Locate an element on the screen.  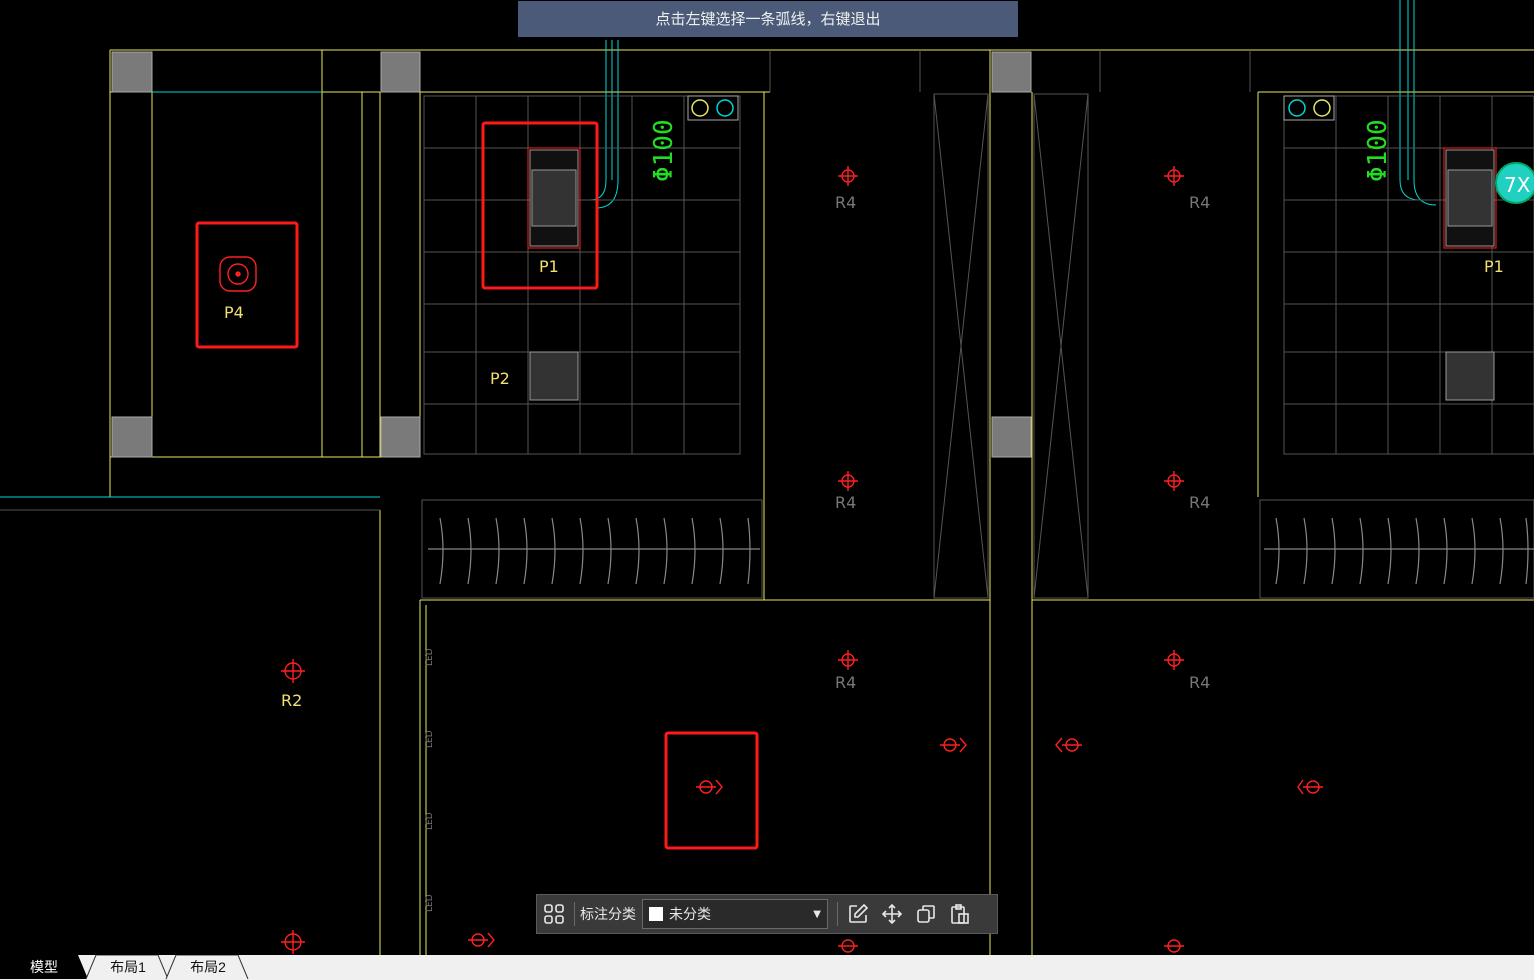
label-p1-left: P1 is located at coordinates (549, 266).